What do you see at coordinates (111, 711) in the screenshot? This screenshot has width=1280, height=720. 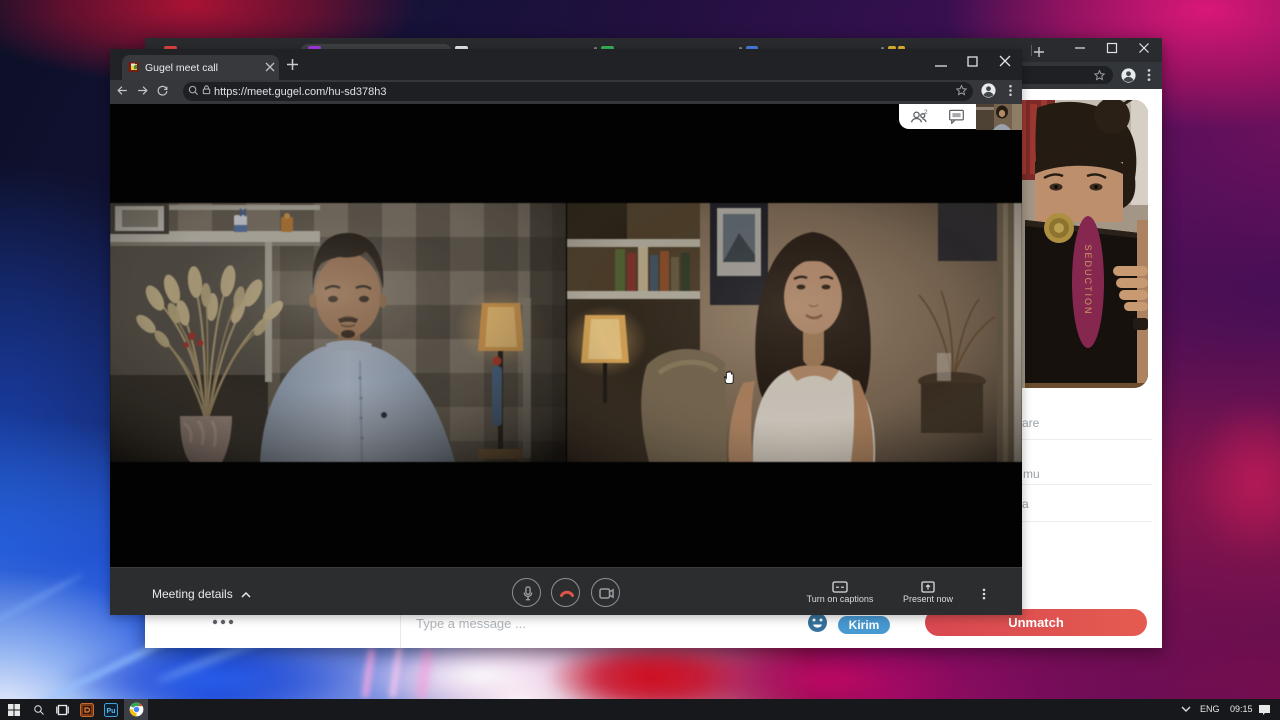 I see `svg-text: Pu` at bounding box center [111, 711].